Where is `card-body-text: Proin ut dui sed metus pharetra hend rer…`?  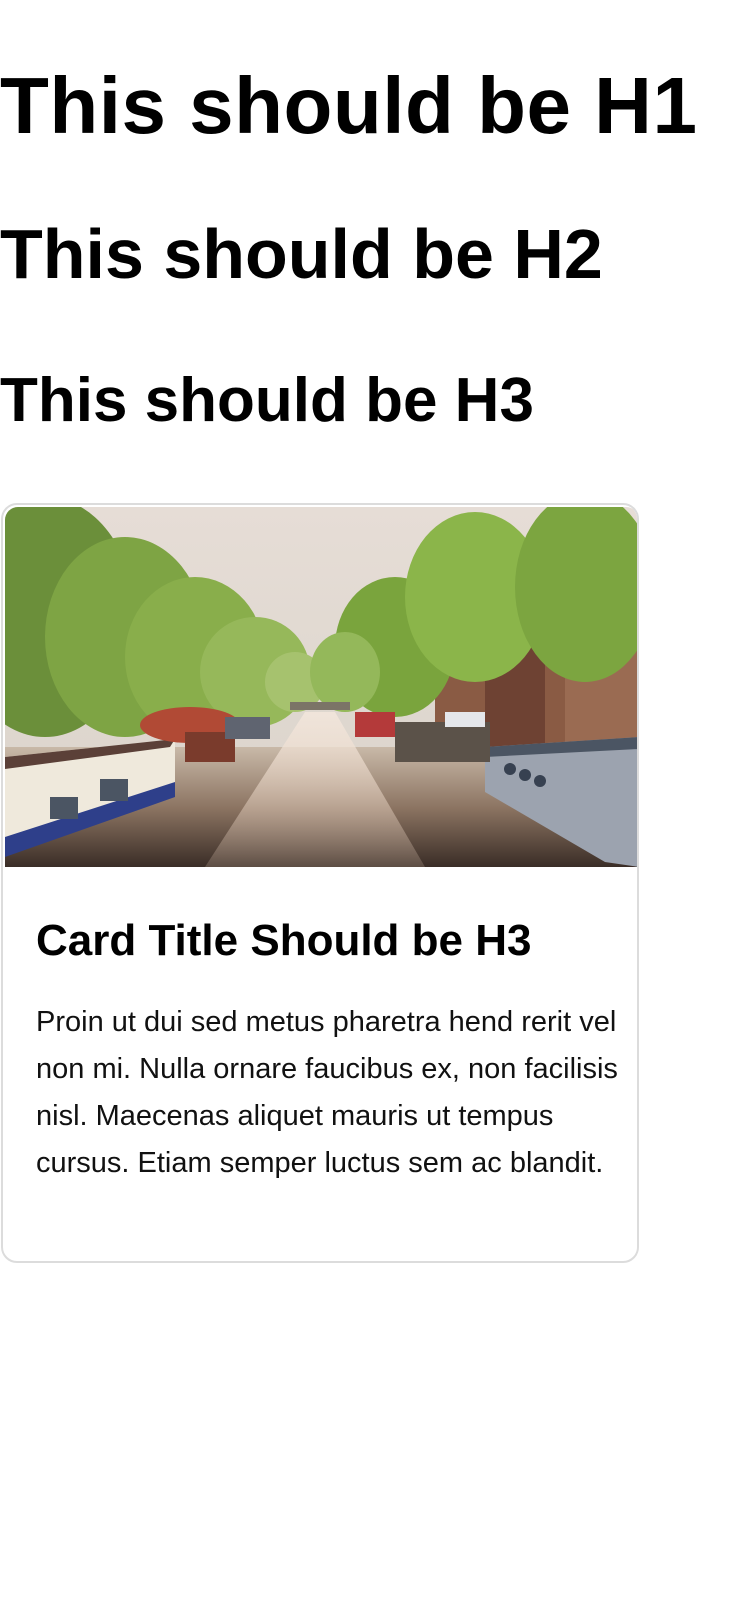
card-body-text: Proin ut dui sed metus pharetra hend rer… is located at coordinates (327, 1092).